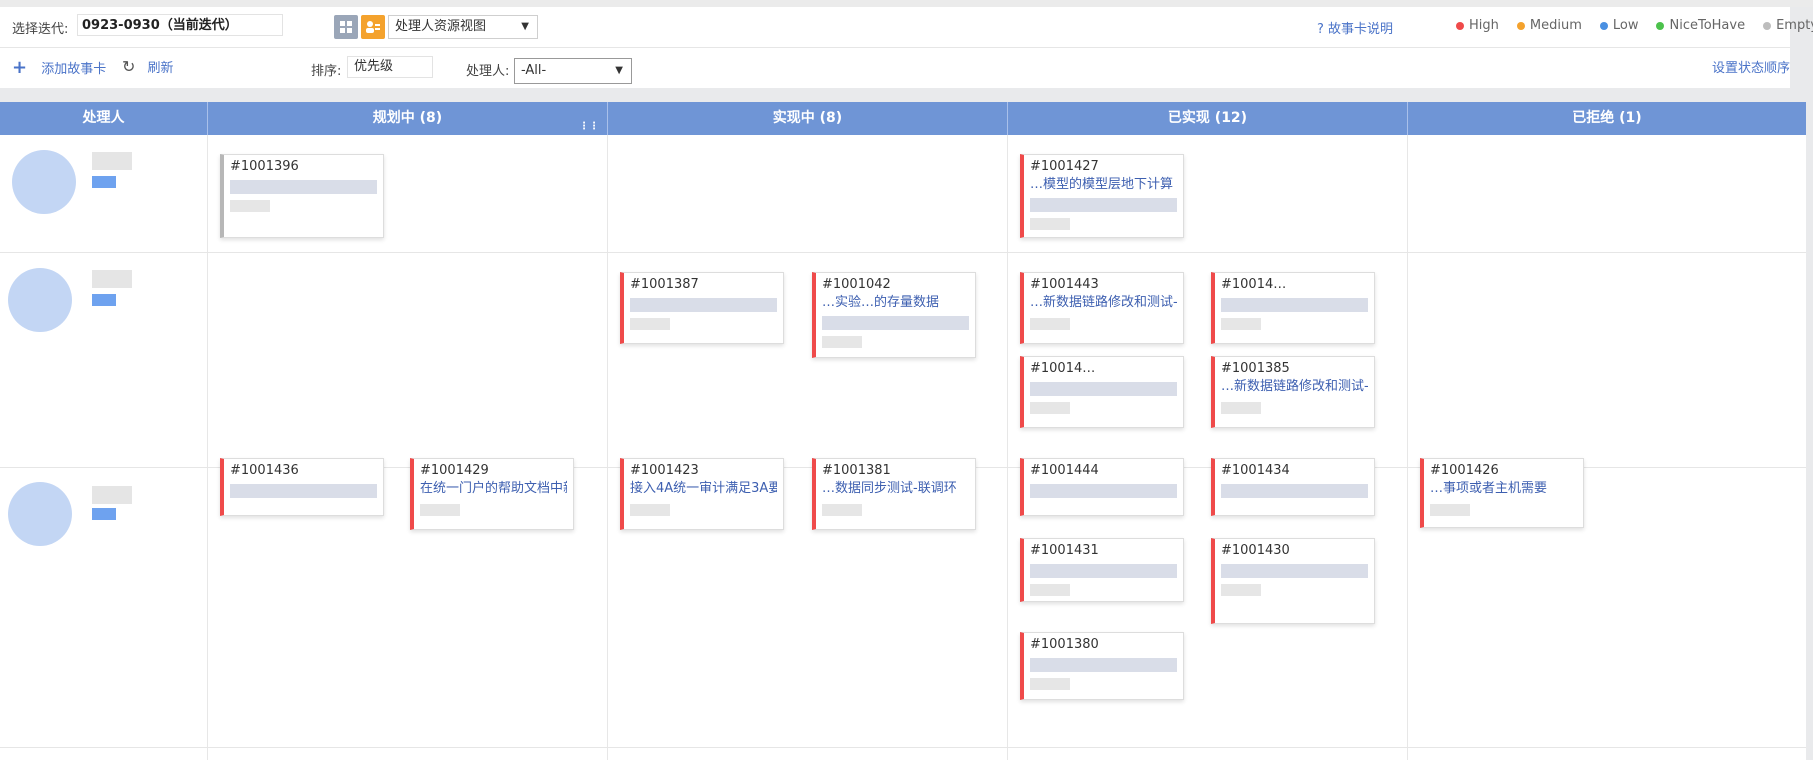 Image resolution: width=1813 pixels, height=760 pixels. Describe the element at coordinates (895, 68) in the screenshot. I see `toolbar-actions: + 添加故事卡 ↻ 刷新 排序: 优先级 处理人: -All- ▼ 设置状态顺序` at that location.